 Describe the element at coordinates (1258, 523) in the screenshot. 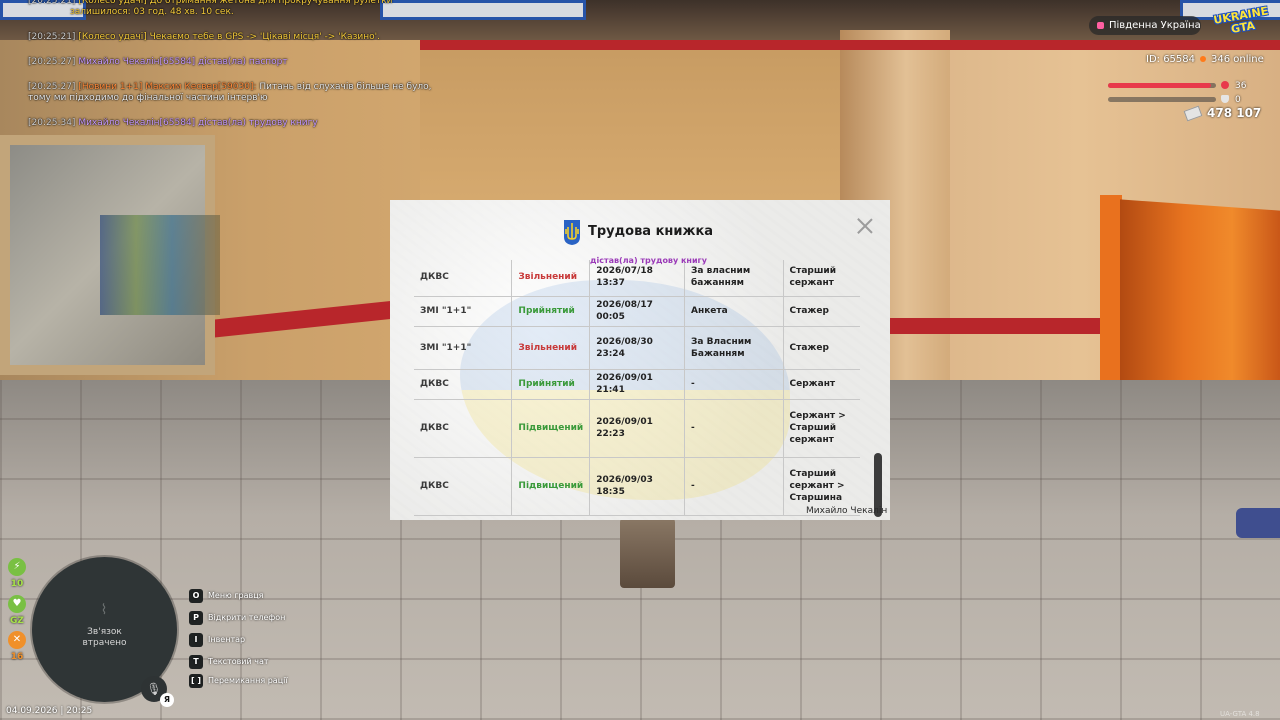

I see `bench` at that location.